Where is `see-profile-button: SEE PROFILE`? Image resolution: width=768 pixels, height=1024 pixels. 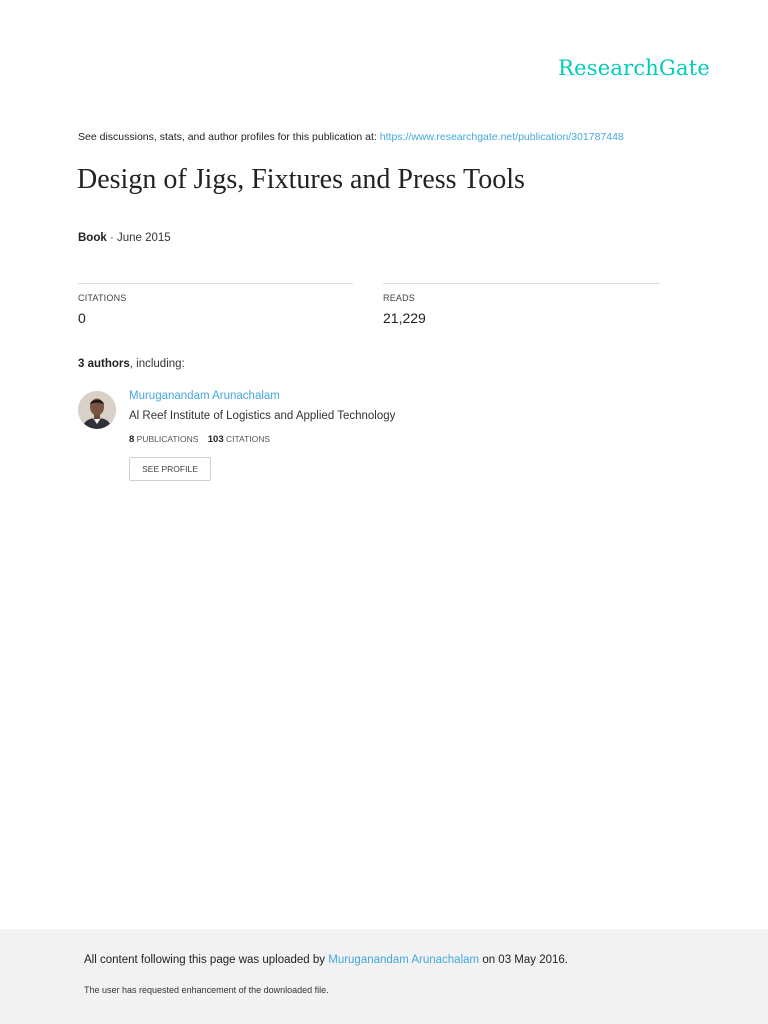
see-profile-button: SEE PROFILE is located at coordinates (170, 469).